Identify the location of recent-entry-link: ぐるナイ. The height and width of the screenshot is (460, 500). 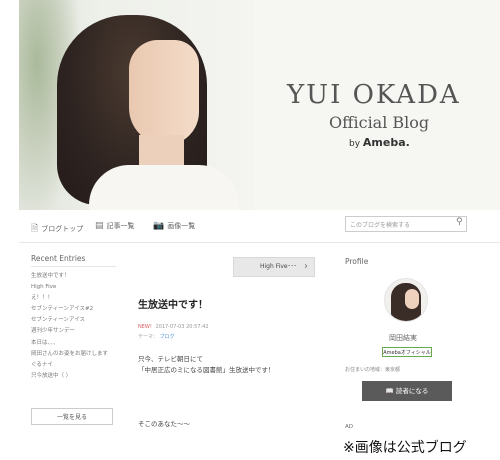
(73, 365).